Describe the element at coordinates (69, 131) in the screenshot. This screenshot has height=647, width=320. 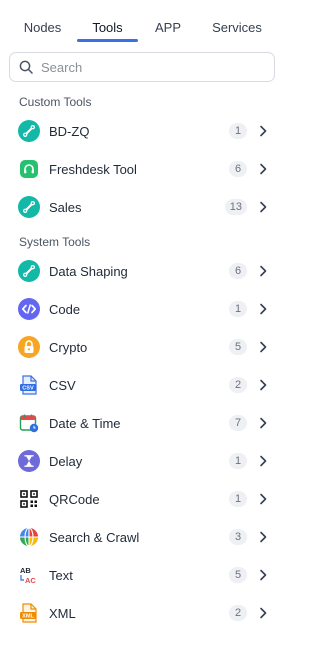
I see `tool-item-label: BD-ZQ` at that location.